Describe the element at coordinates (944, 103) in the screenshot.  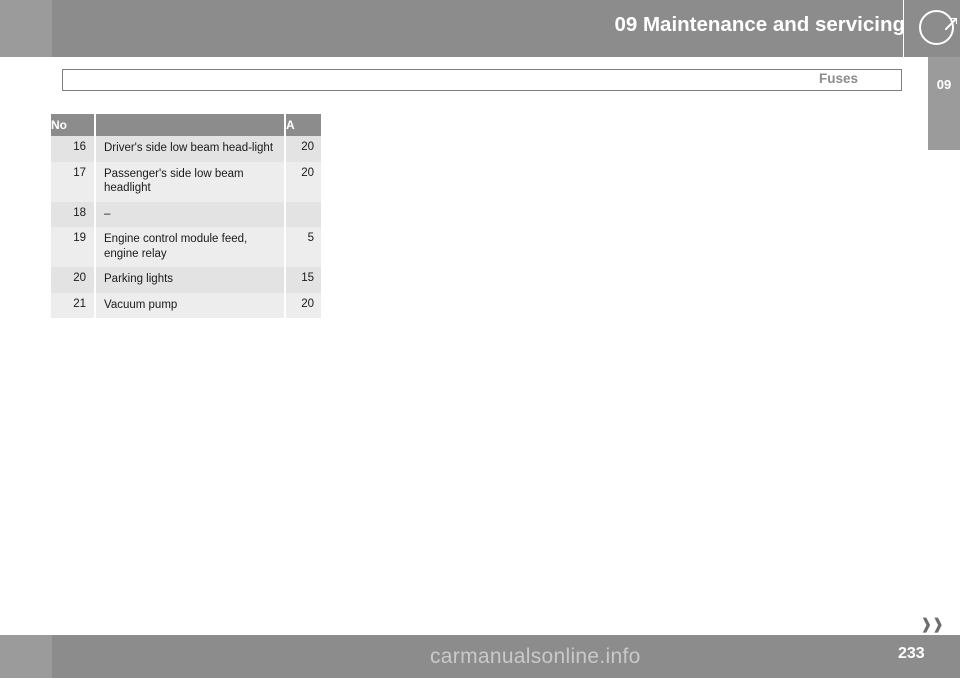
I see `chapter-tab: 09` at that location.